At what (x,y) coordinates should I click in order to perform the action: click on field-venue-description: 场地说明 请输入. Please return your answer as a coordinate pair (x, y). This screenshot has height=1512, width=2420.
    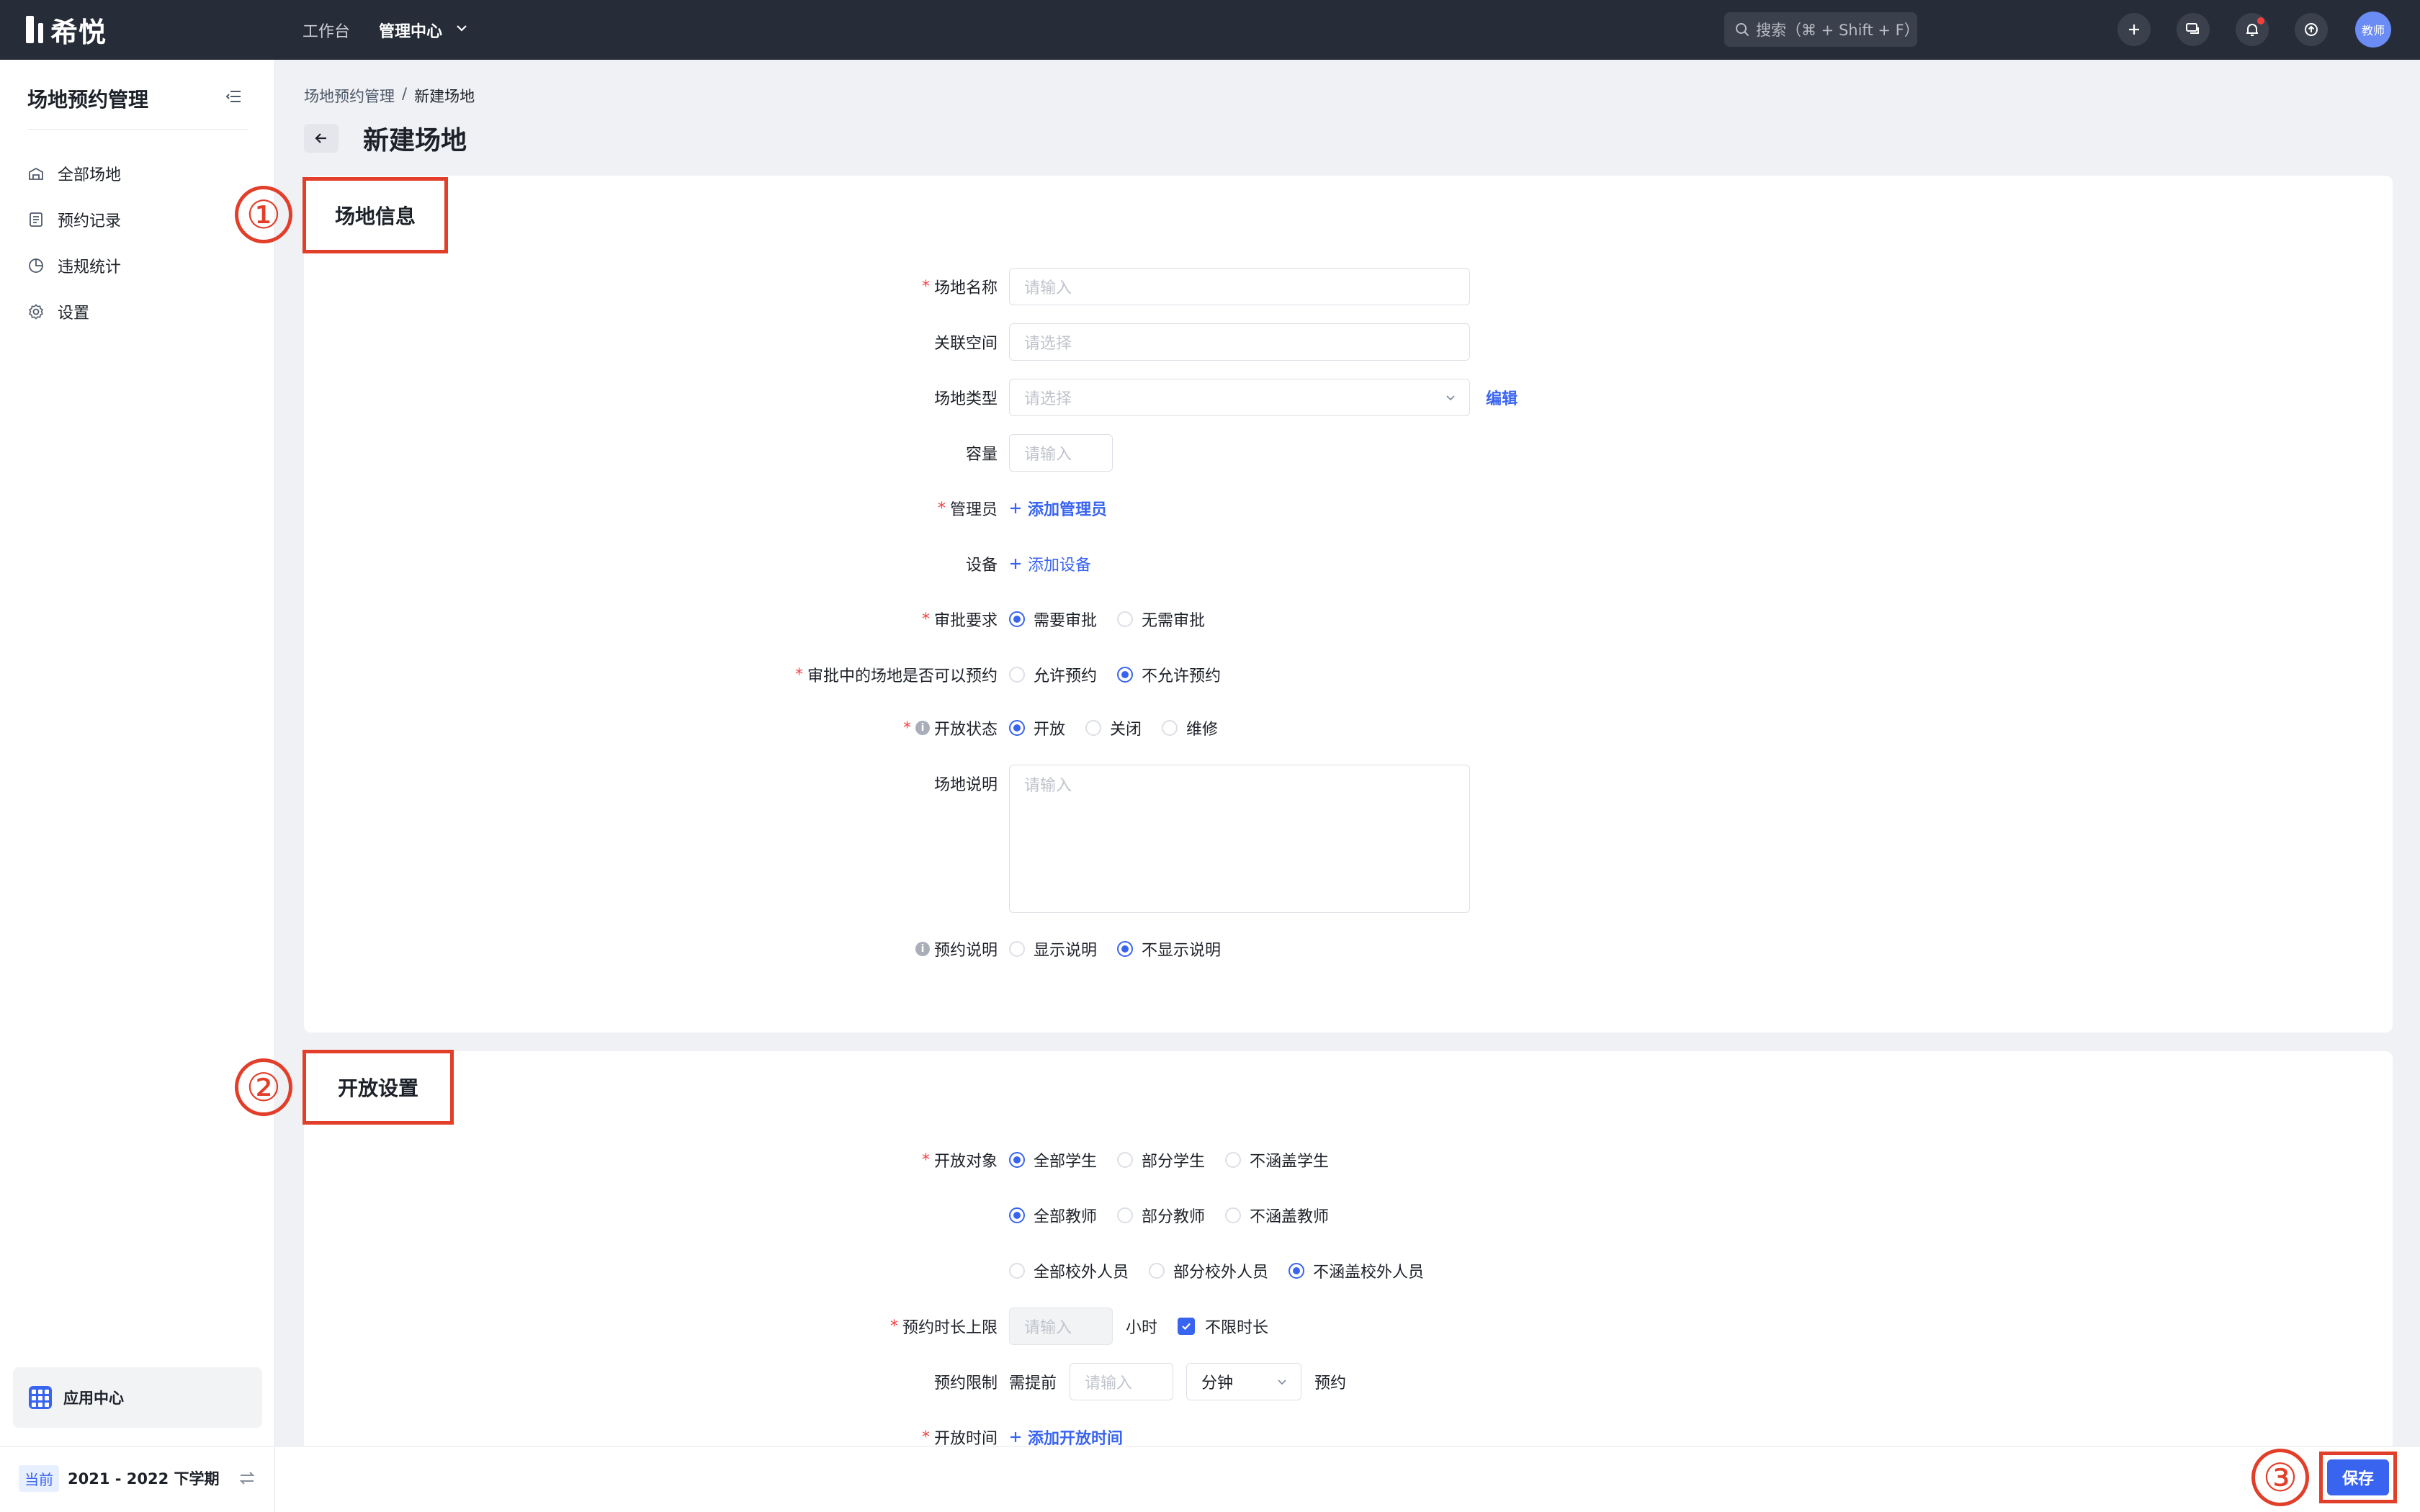
    Looking at the image, I should click on (1210, 839).